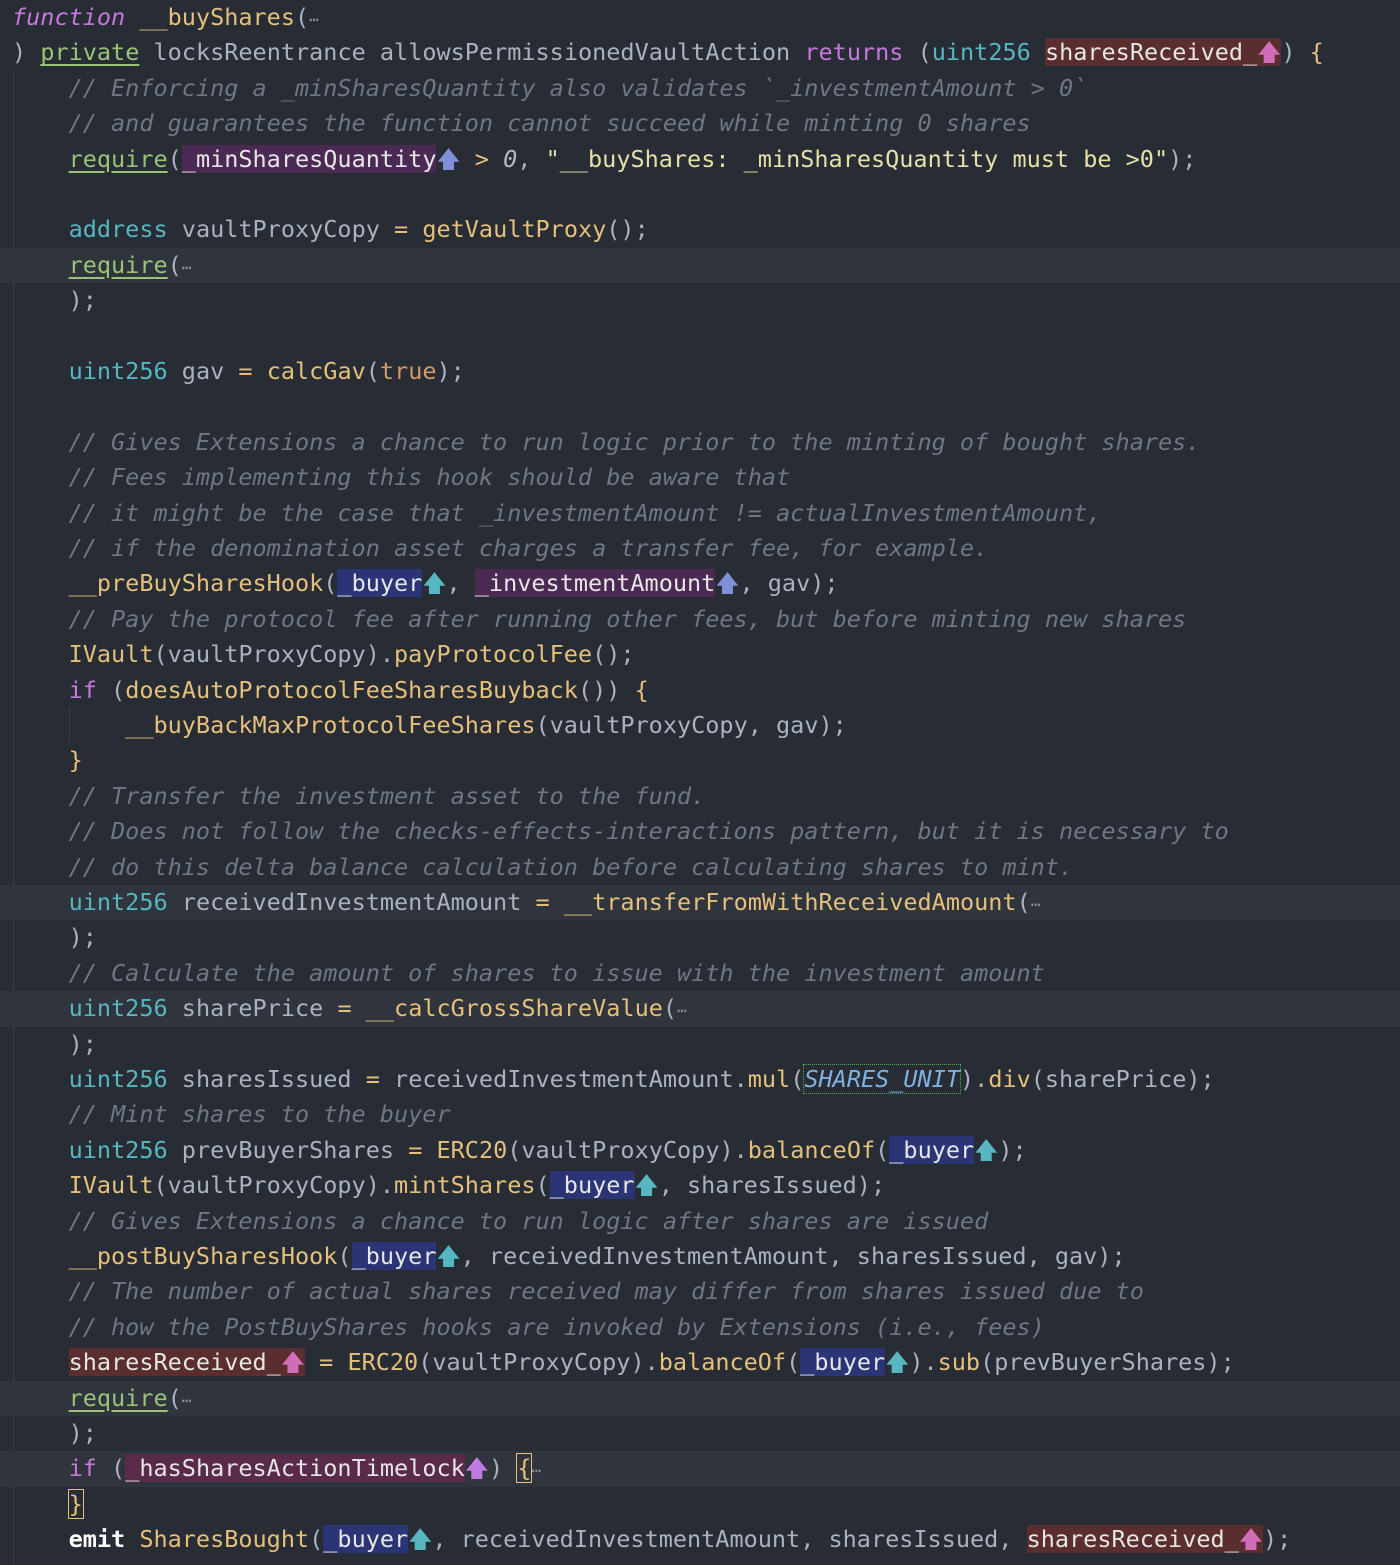  I want to click on param-name: _minSharesQuantity, so click(309, 158).